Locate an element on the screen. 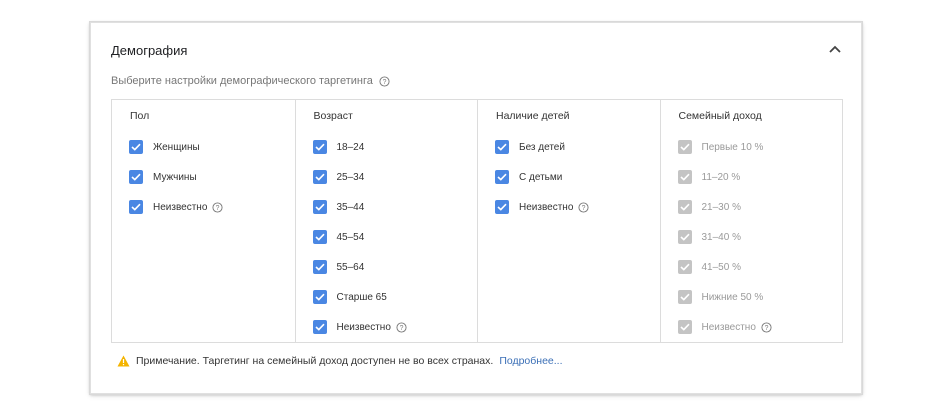 The width and height of the screenshot is (952, 420). checkbox-label: Мужчины is located at coordinates (175, 177).